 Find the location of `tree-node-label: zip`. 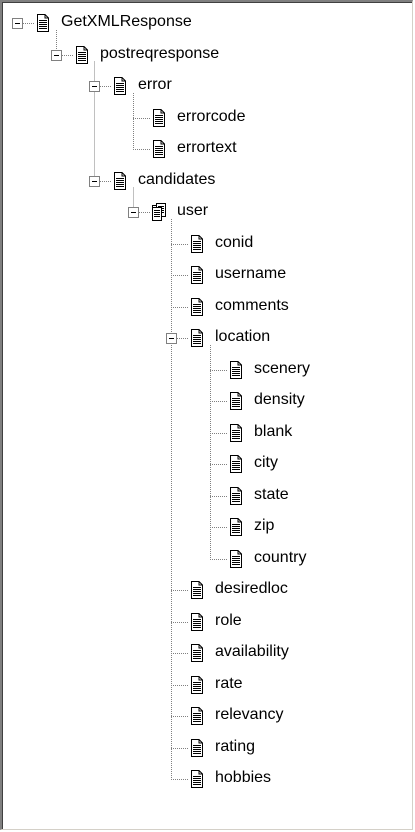

tree-node-label: zip is located at coordinates (264, 525).